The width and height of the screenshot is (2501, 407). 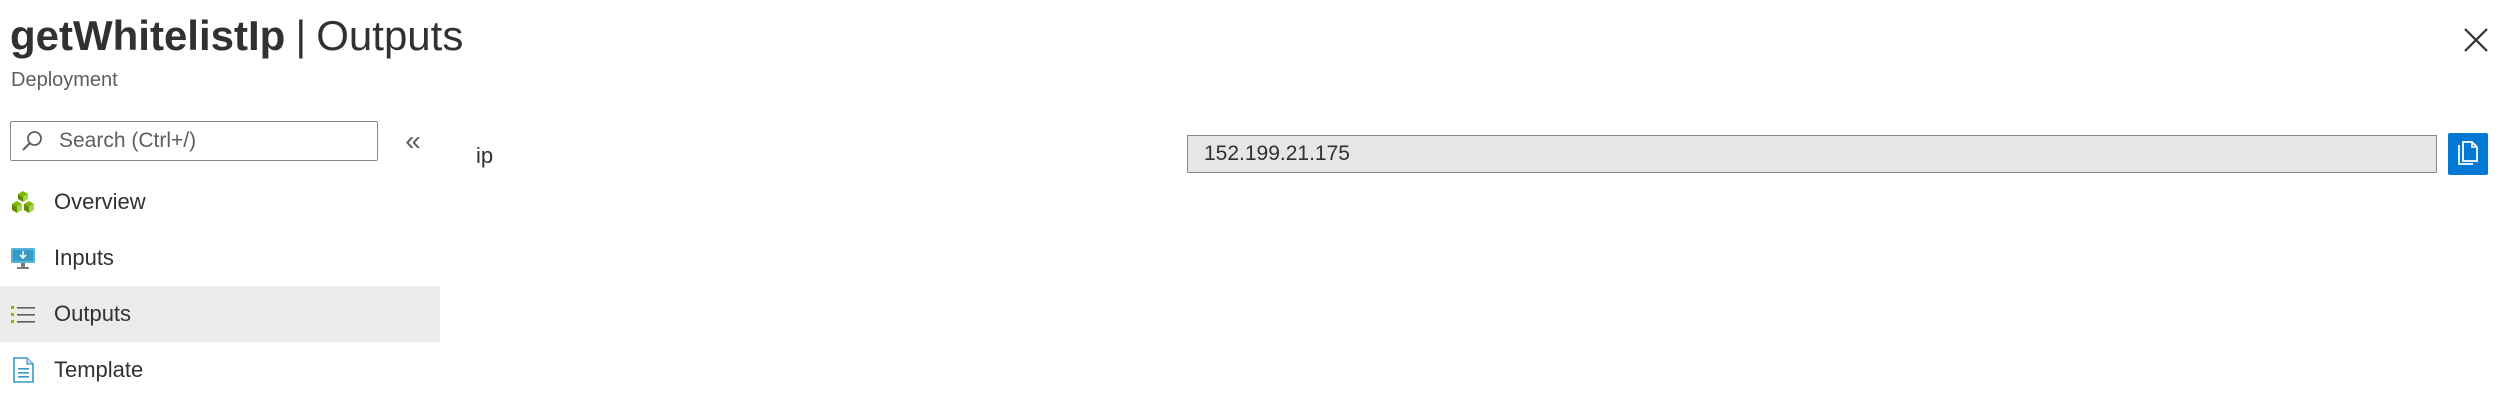 I want to click on search-icon, so click(x=32, y=141).